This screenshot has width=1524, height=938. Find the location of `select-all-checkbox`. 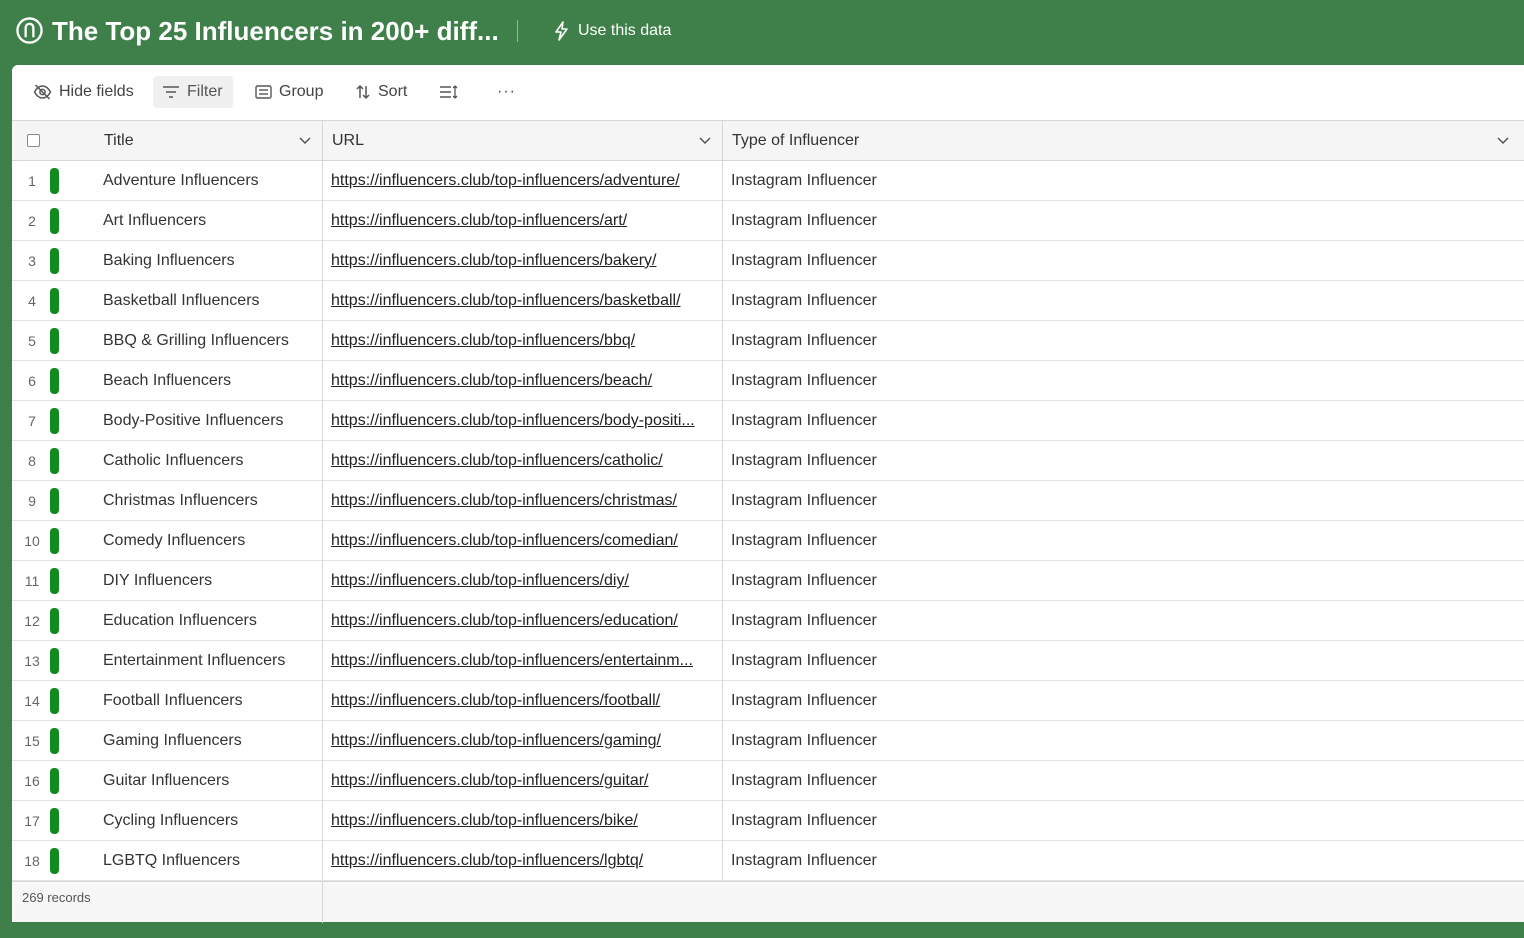

select-all-checkbox is located at coordinates (33, 140).